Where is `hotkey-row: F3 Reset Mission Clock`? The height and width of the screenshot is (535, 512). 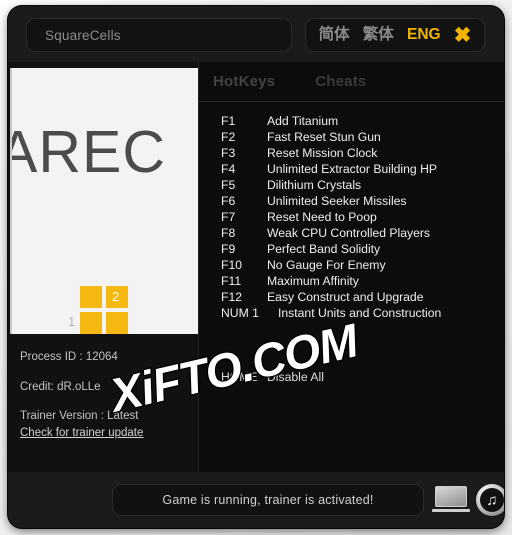 hotkey-row: F3 Reset Mission Clock is located at coordinates (351, 154).